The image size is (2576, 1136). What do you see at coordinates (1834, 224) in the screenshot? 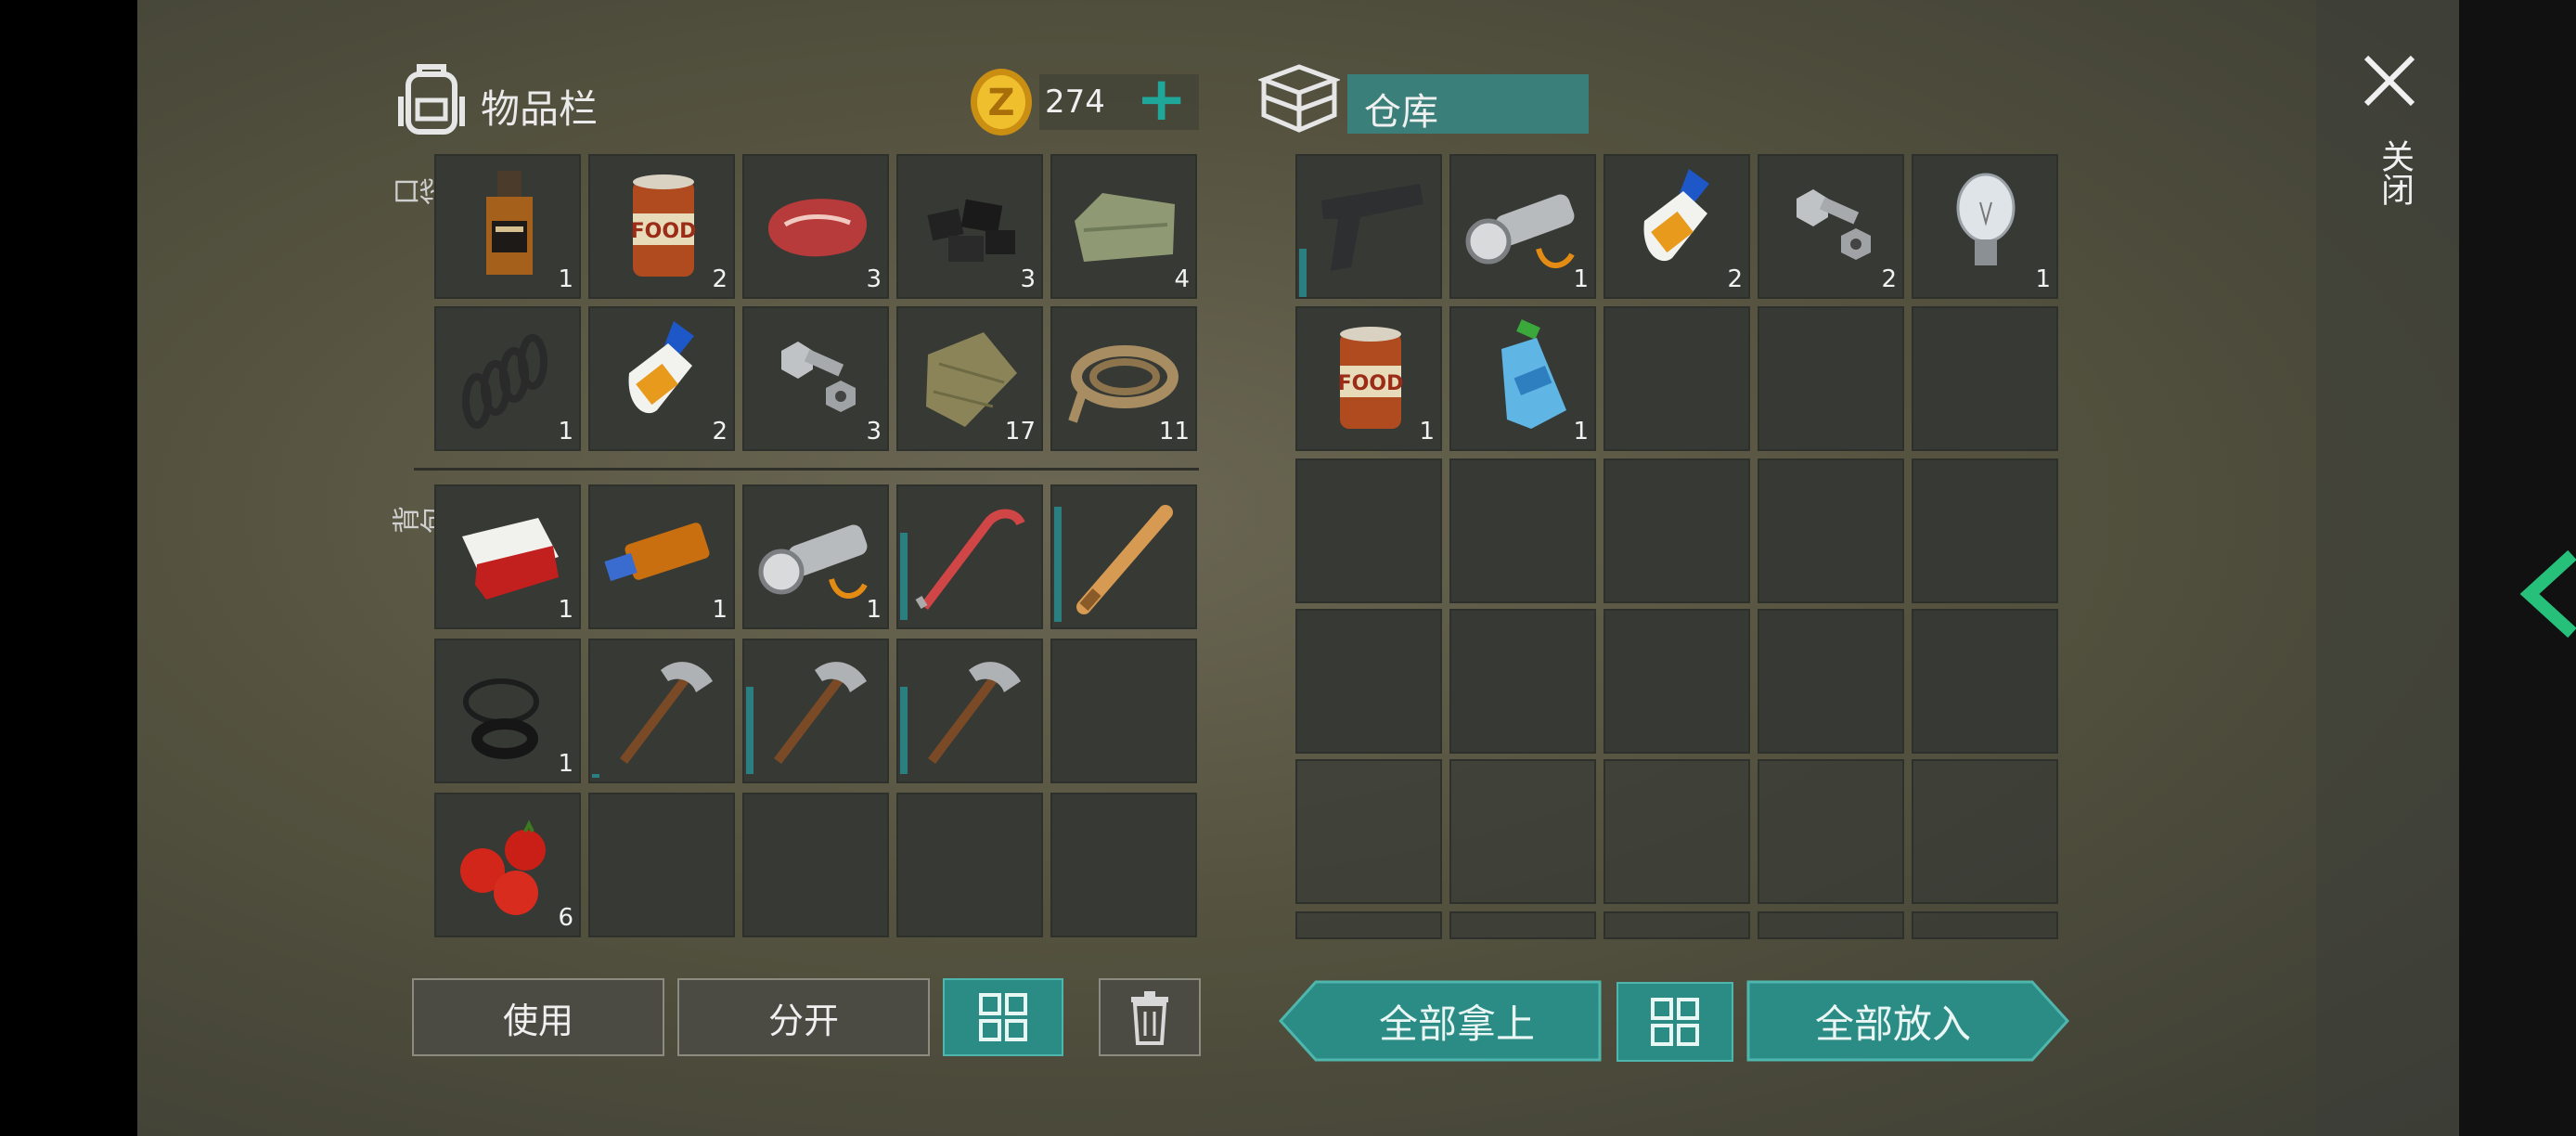
I see `bolt-nut-icon` at bounding box center [1834, 224].